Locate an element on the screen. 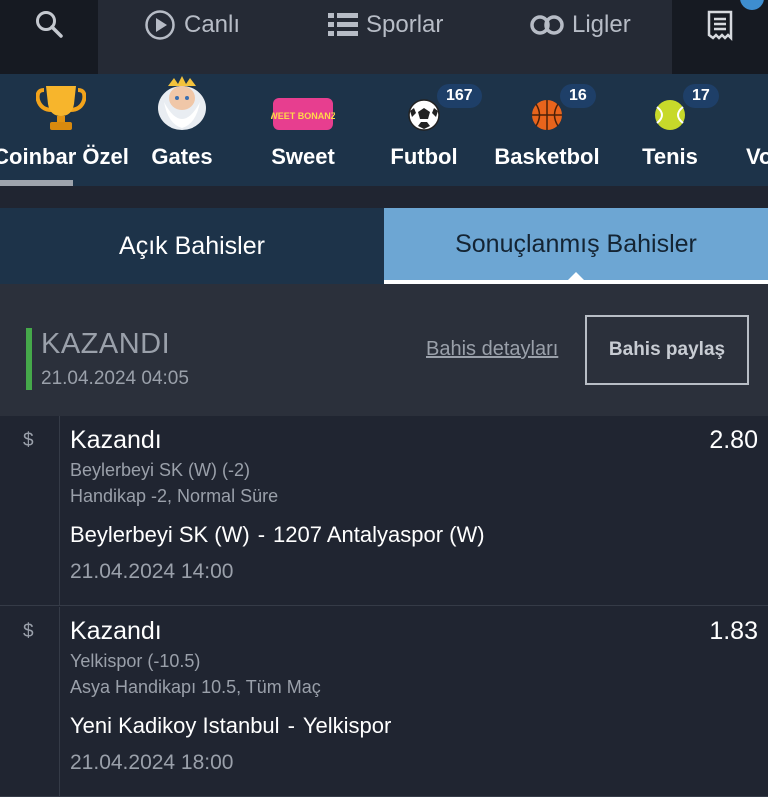 The height and width of the screenshot is (797, 768). category-count-badge: 167 is located at coordinates (459, 96).